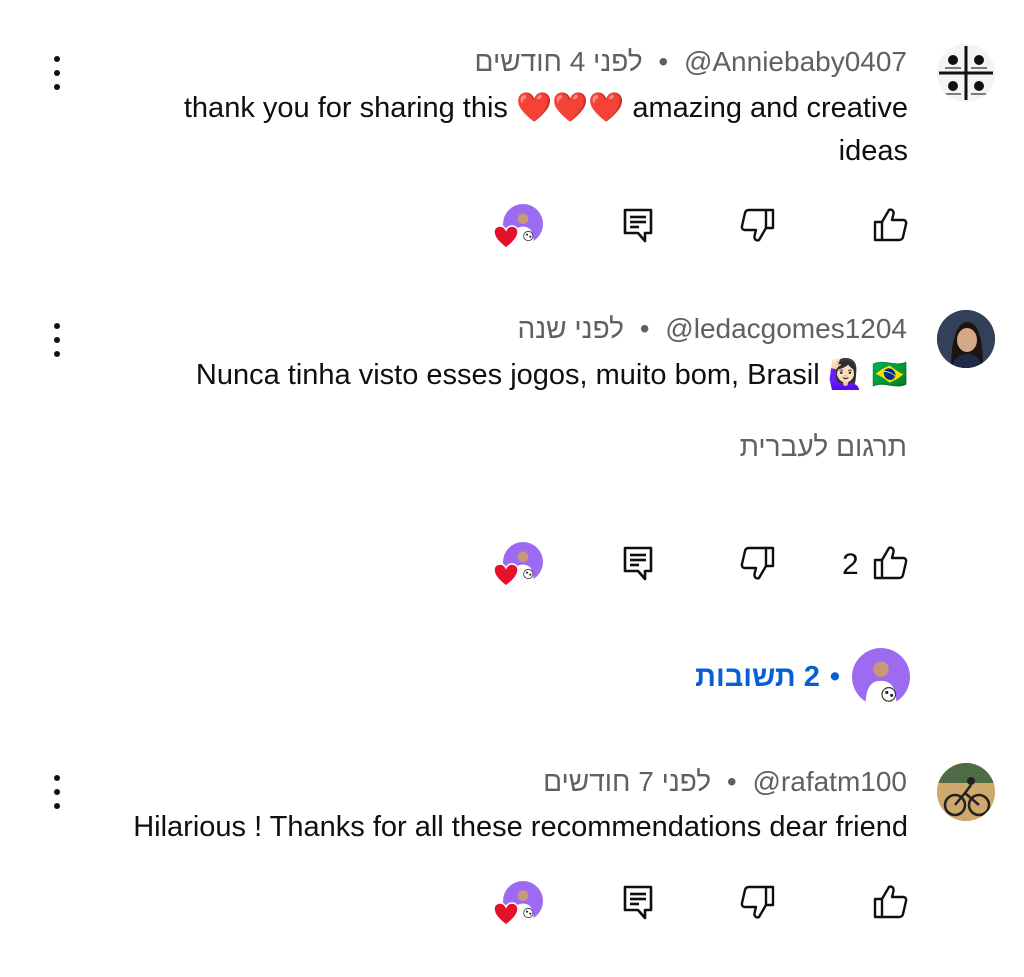 The height and width of the screenshot is (977, 1024). I want to click on comment-meta: @ledacgomes1204 • לפני שנה, so click(712, 329).